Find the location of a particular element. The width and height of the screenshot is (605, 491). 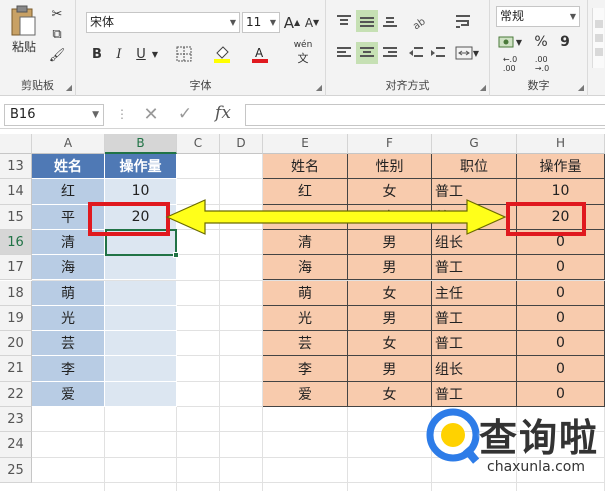

phonetic-label: wén is located at coordinates (303, 45).